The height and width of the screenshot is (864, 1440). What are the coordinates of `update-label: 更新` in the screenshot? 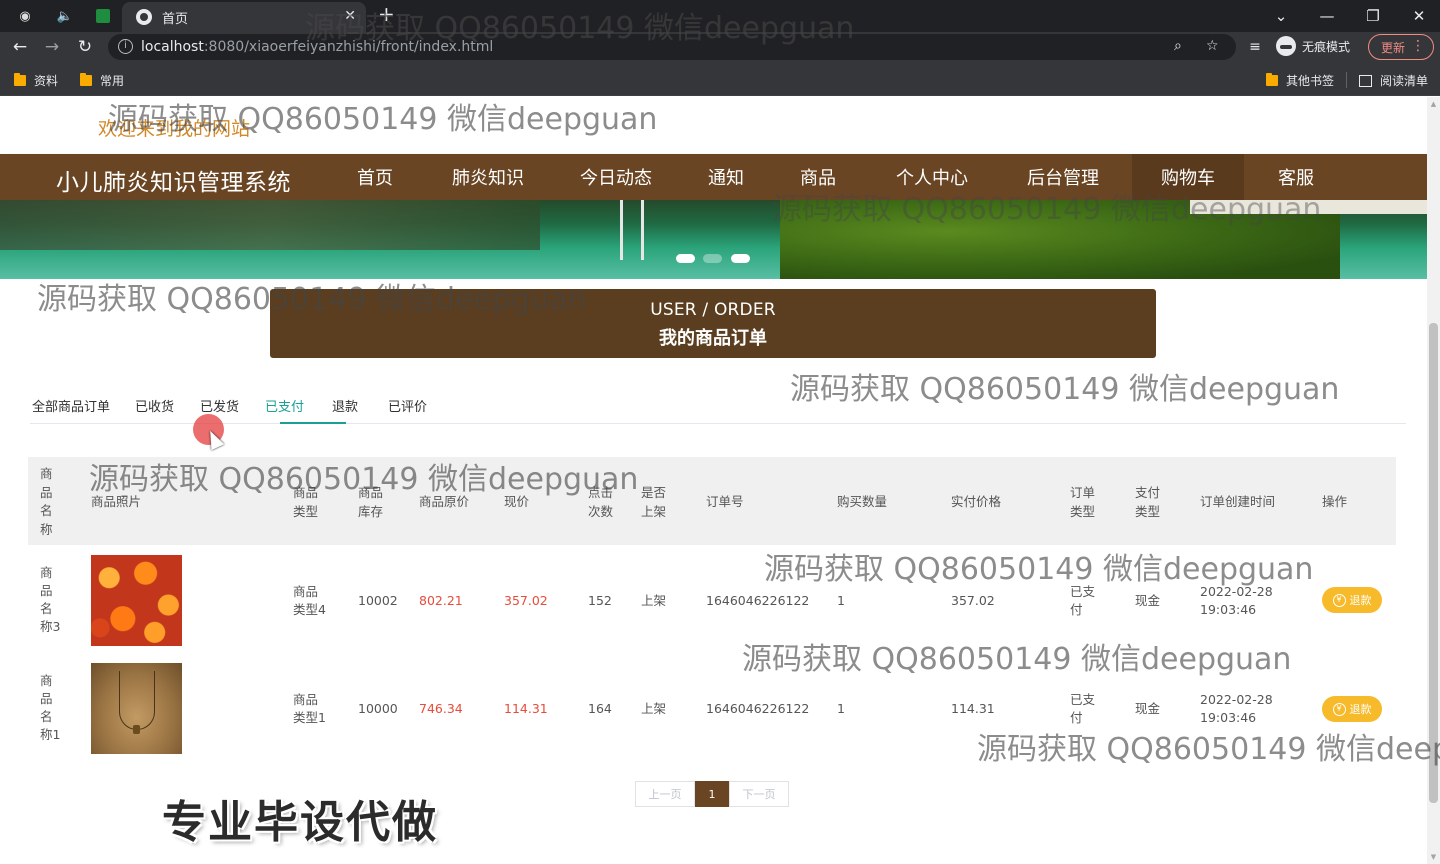 It's located at (1393, 47).